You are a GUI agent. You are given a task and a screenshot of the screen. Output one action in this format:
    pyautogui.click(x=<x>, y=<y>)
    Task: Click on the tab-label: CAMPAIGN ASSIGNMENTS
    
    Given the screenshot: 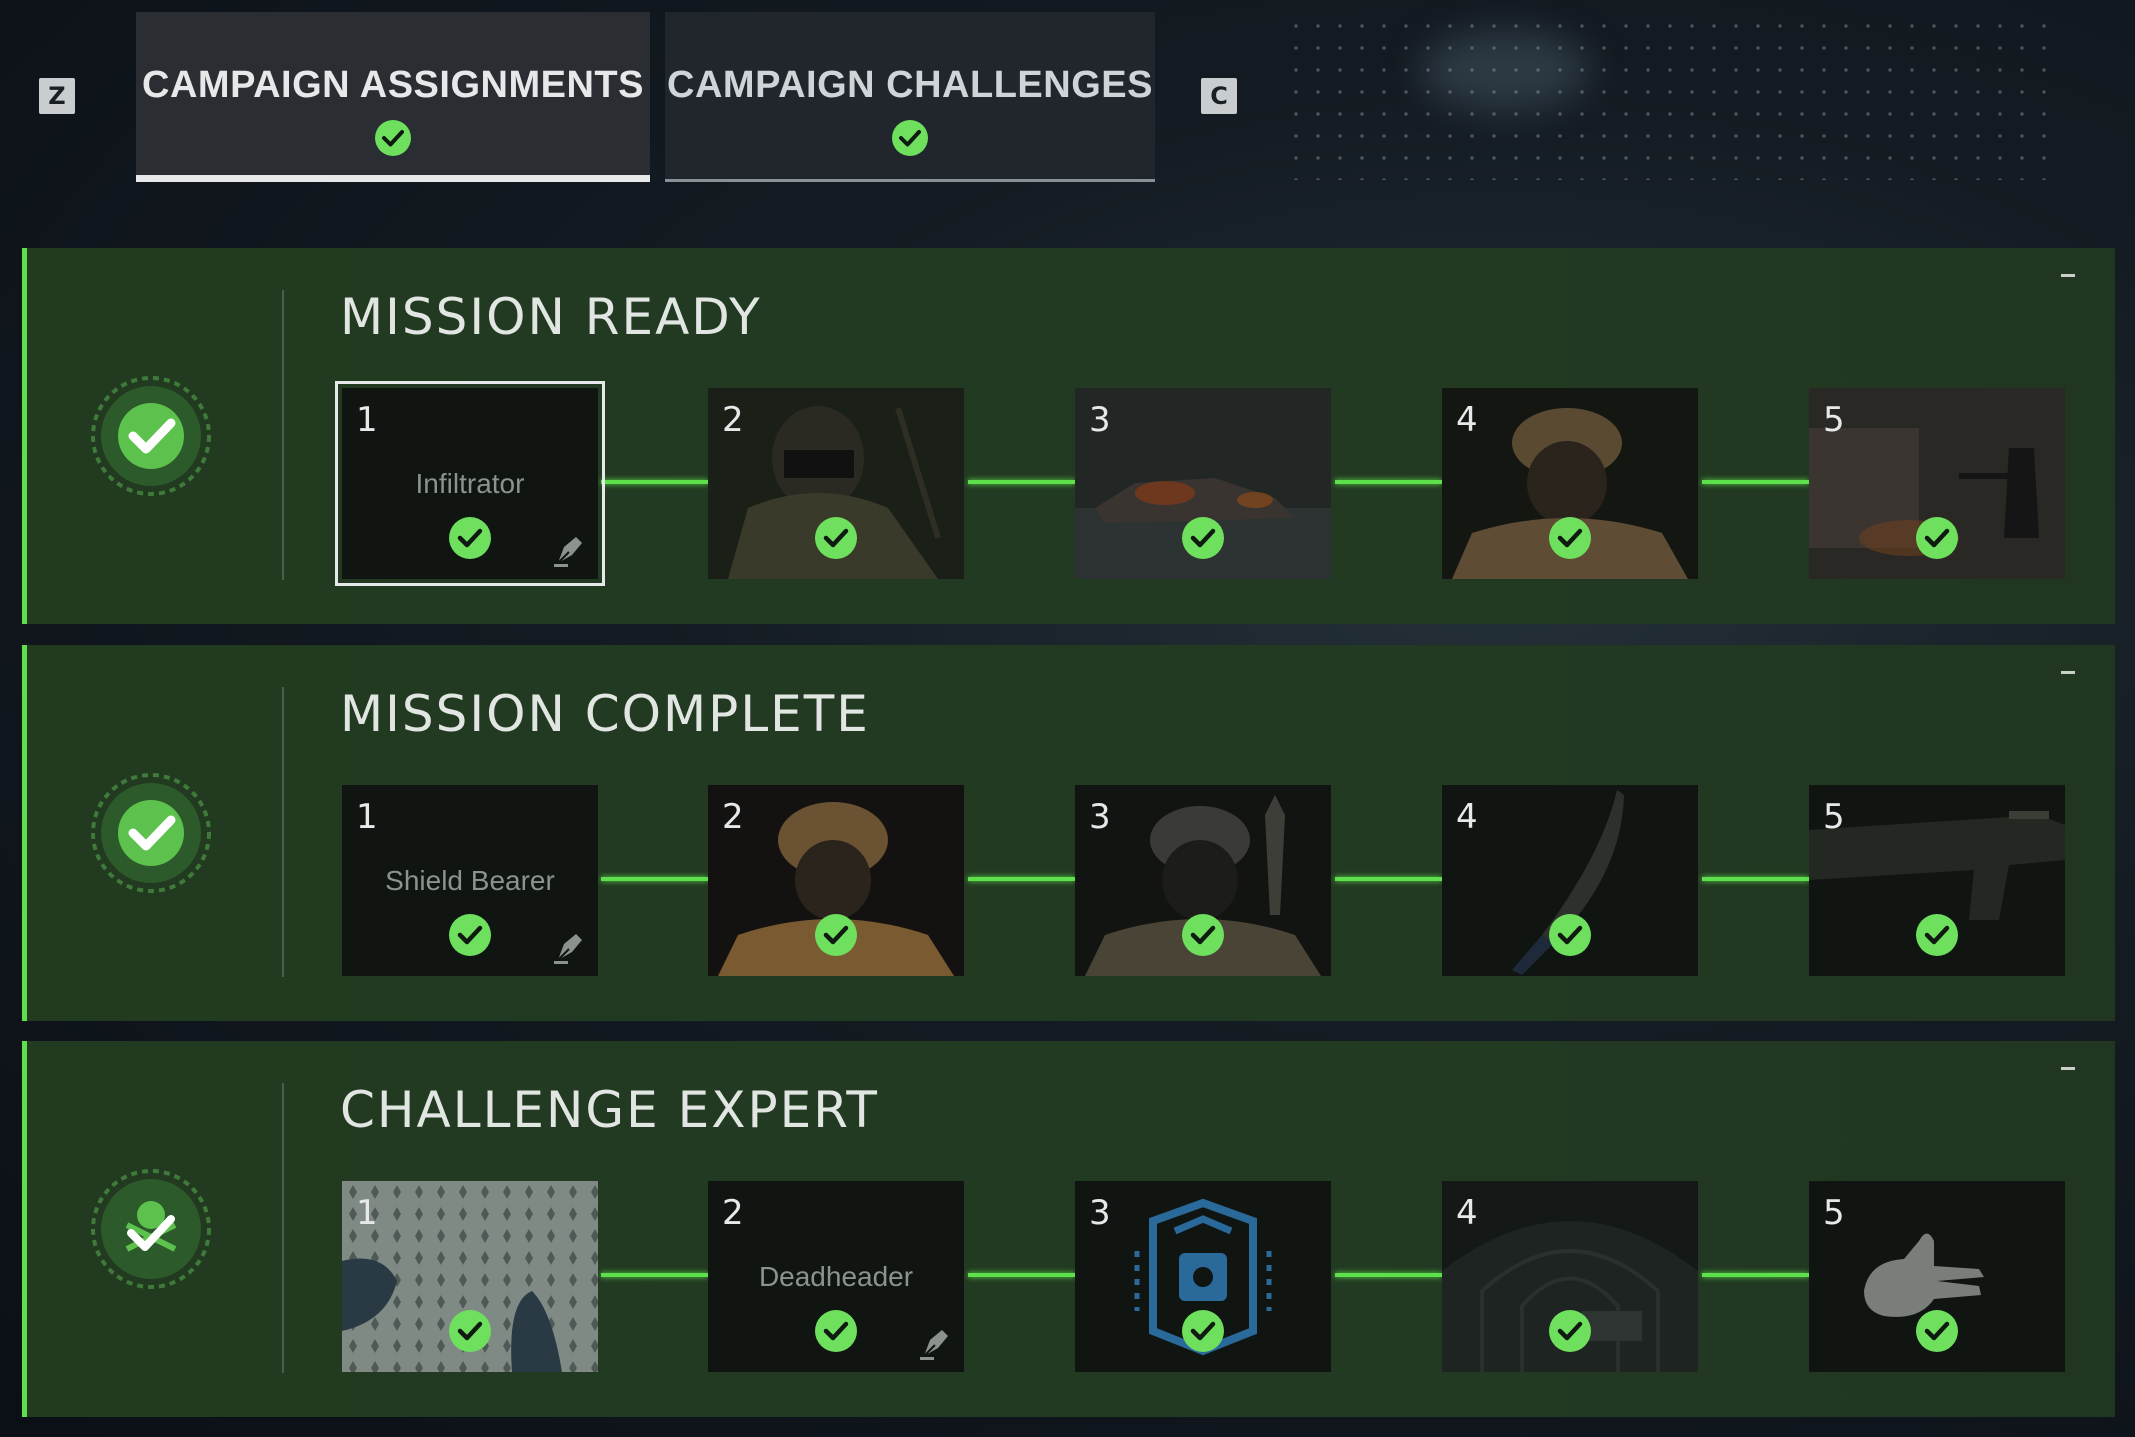 What is the action you would take?
    pyautogui.click(x=393, y=85)
    